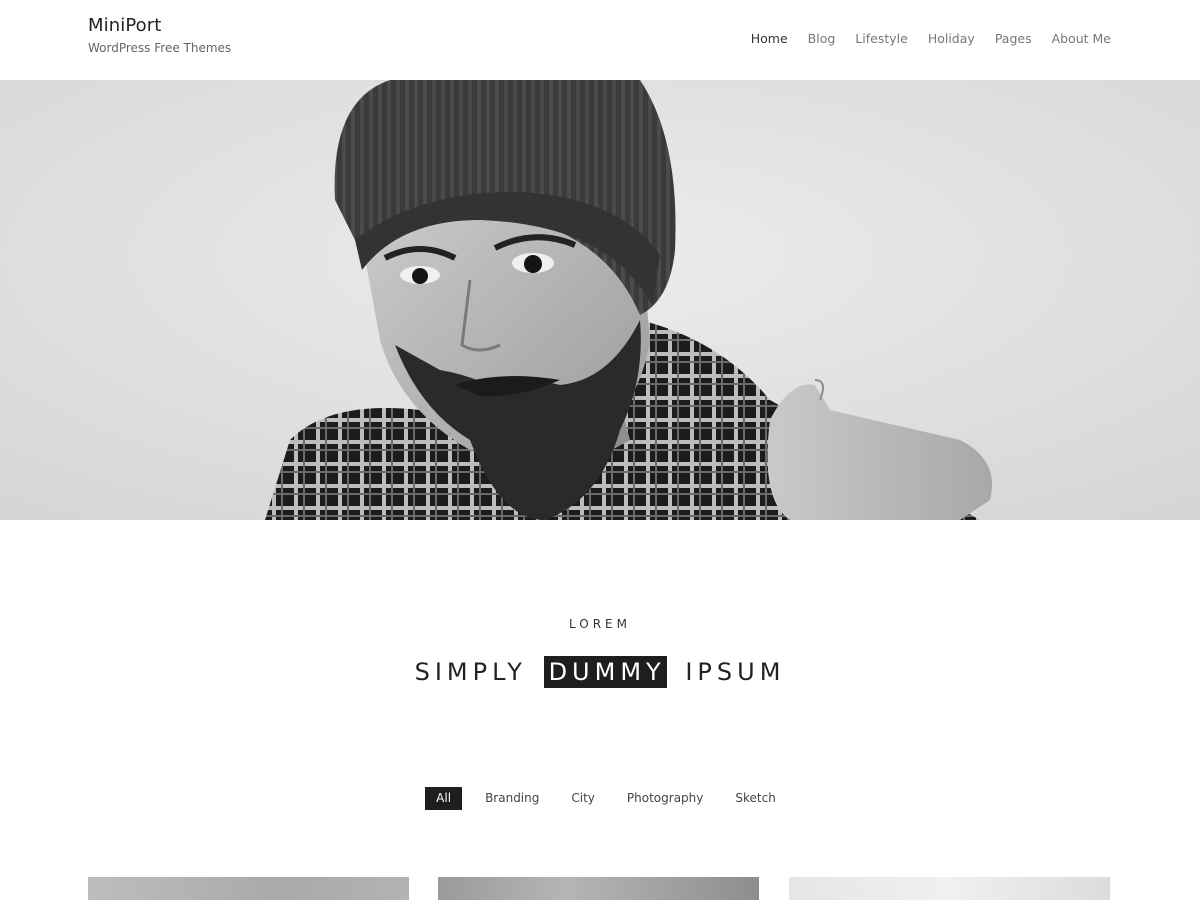 The image size is (1200, 900). What do you see at coordinates (1081, 38) in the screenshot?
I see `nav-item-about-me: About Me` at bounding box center [1081, 38].